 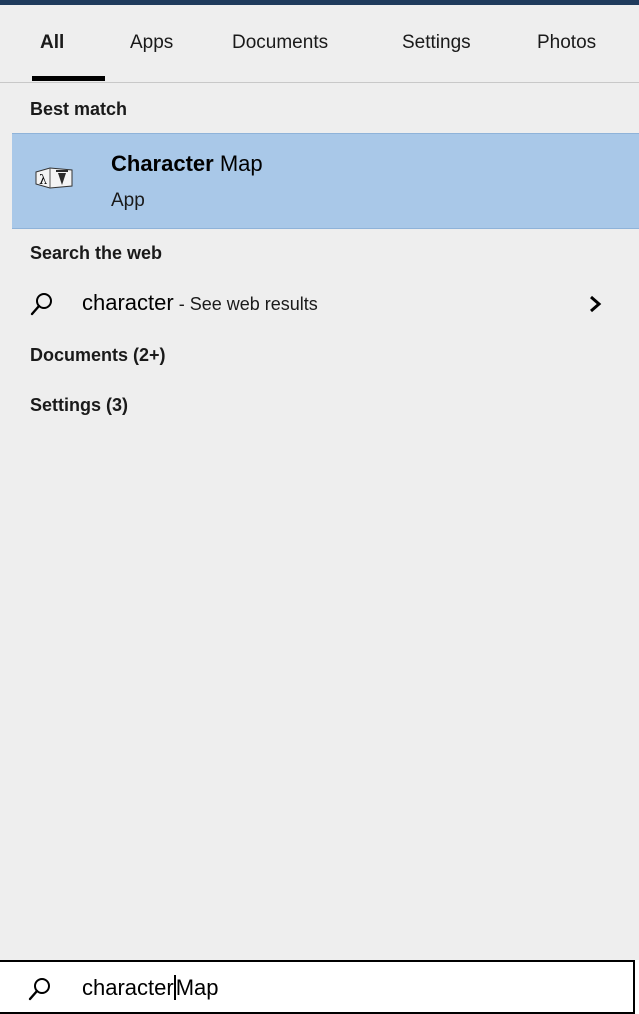 What do you see at coordinates (162, 163) in the screenshot?
I see `app-name-match: Character` at bounding box center [162, 163].